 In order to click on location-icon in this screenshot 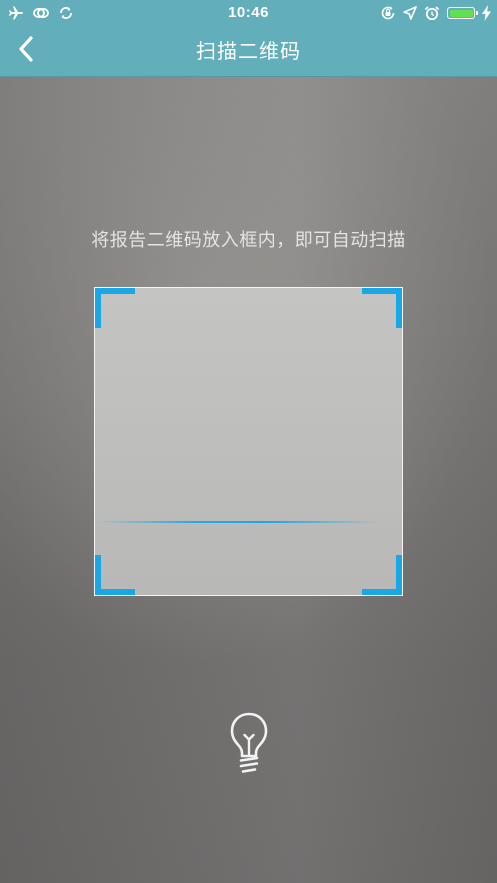, I will do `click(410, 13)`.